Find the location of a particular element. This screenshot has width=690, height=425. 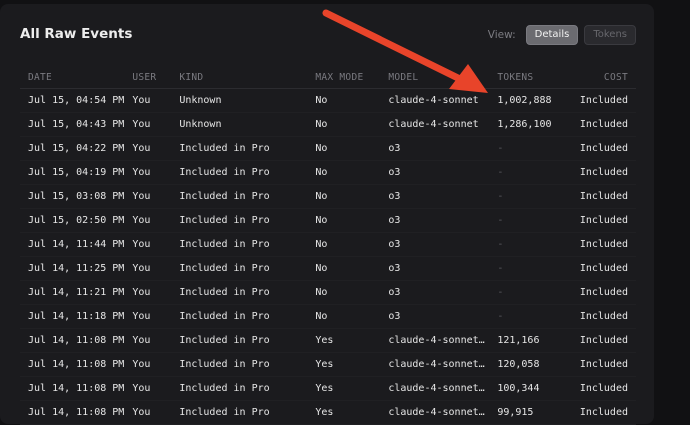

date-cell: Jul 14, 11:21 PM is located at coordinates (72, 292).